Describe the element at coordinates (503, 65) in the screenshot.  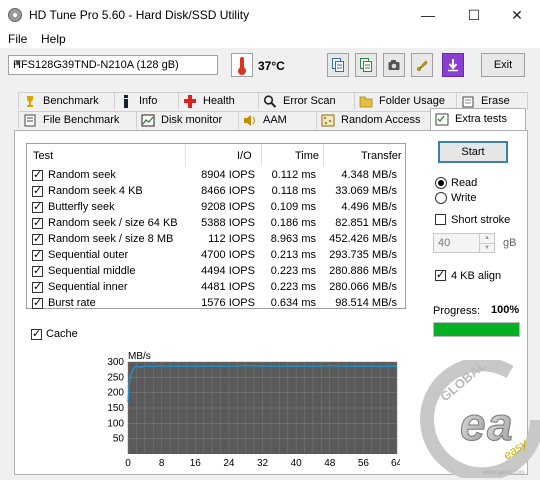
I see `exit-button: Exit` at that location.